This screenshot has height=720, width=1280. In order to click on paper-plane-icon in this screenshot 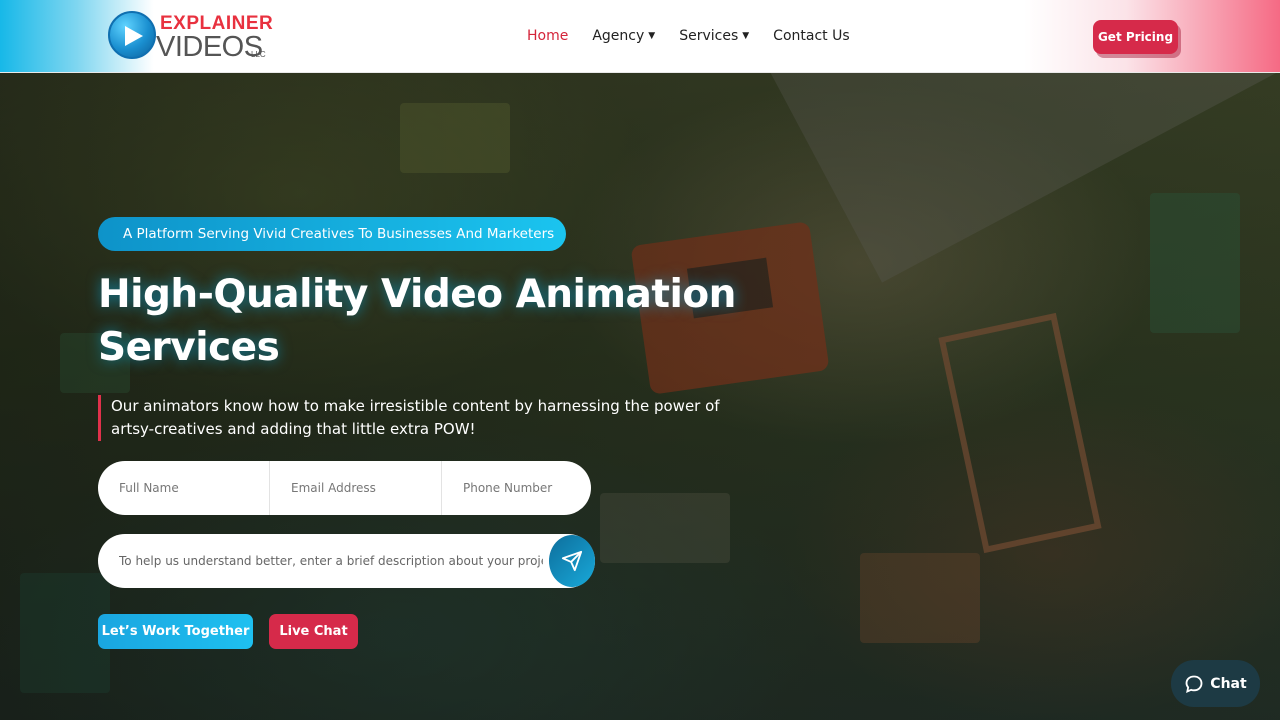, I will do `click(572, 561)`.